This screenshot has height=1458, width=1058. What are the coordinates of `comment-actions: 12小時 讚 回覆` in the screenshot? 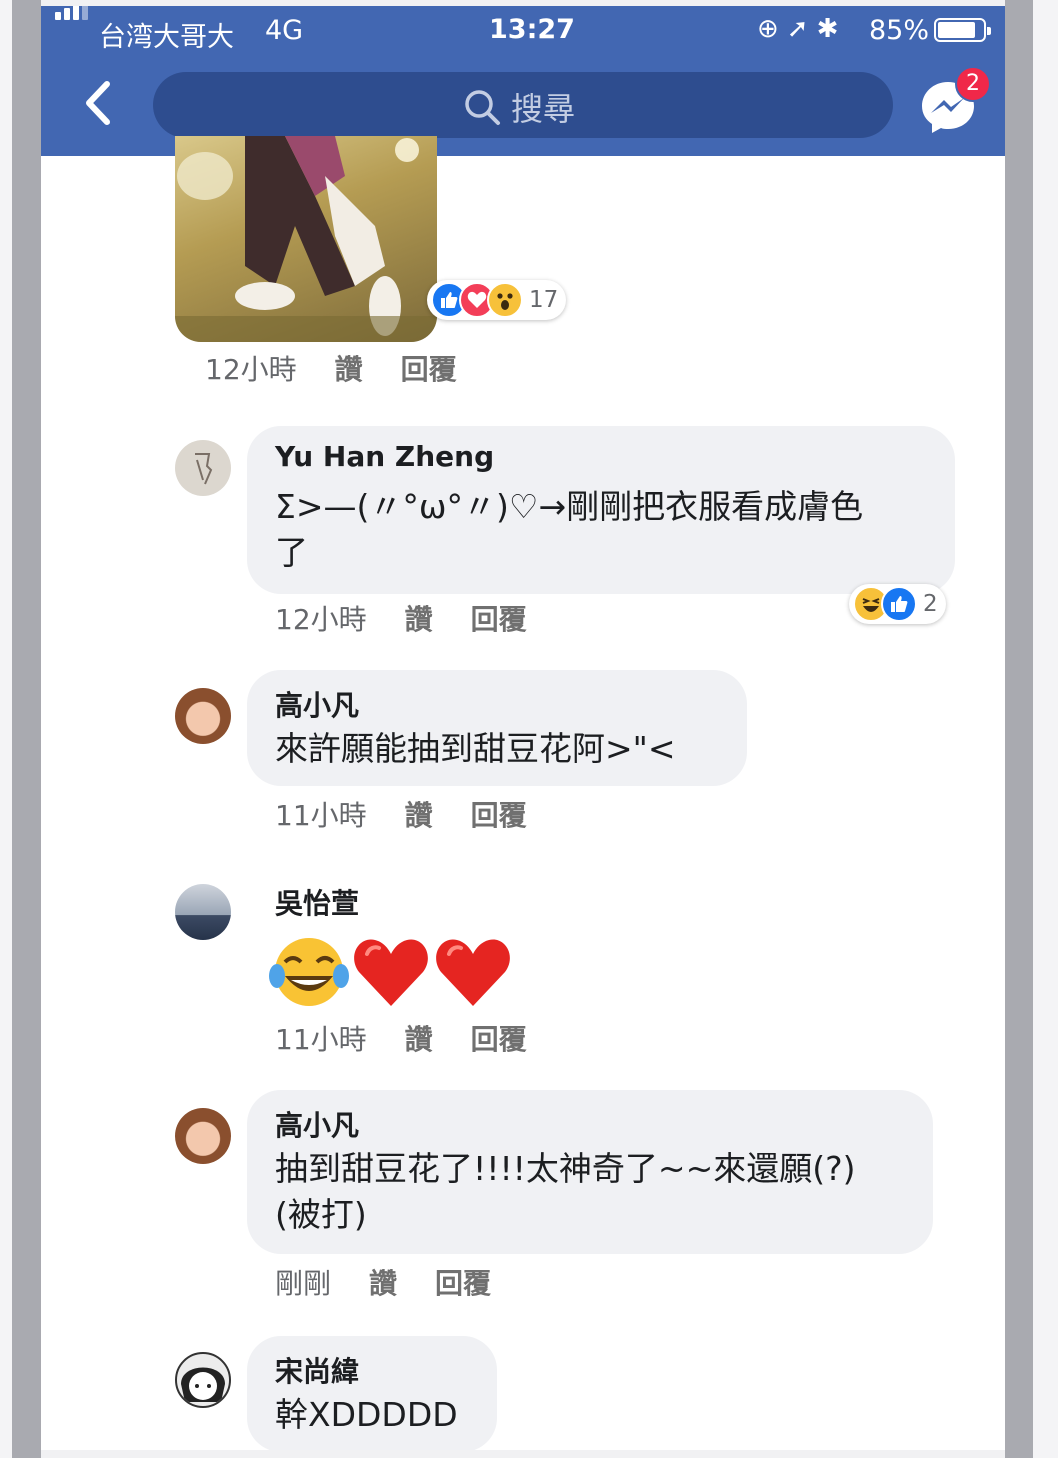 It's located at (420, 618).